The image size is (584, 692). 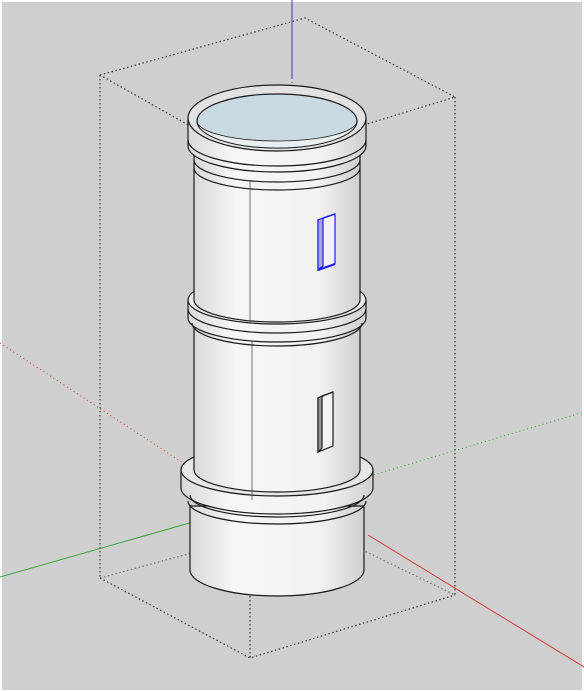 What do you see at coordinates (277, 407) in the screenshot?
I see `middle-body` at bounding box center [277, 407].